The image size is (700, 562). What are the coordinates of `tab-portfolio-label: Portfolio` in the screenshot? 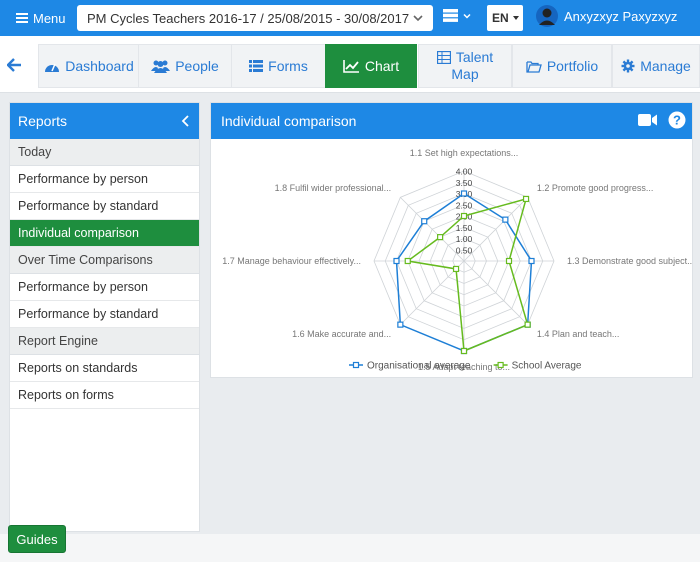 It's located at (572, 66).